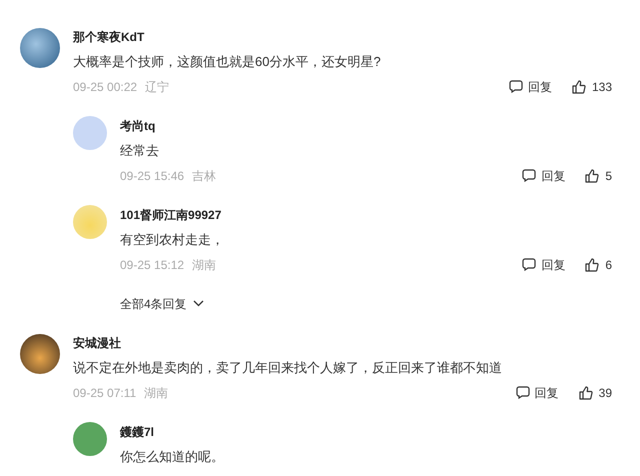  Describe the element at coordinates (157, 87) in the screenshot. I see `location: 辽宁` at that location.